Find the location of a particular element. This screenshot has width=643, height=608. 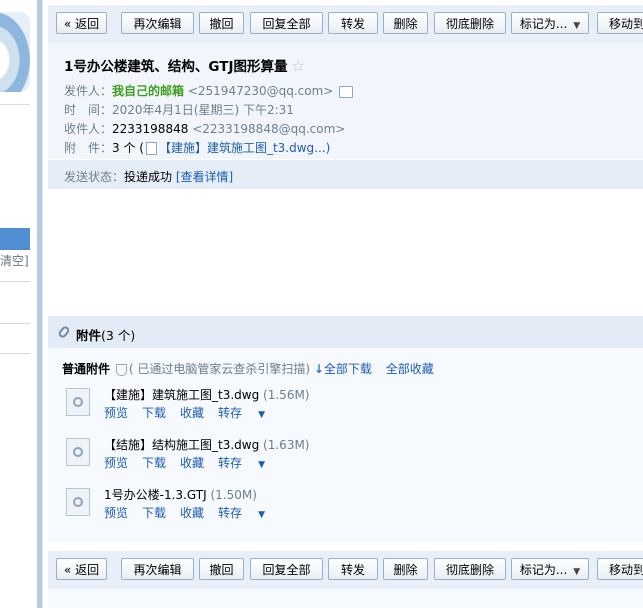

collect-all-link: 全部收藏 is located at coordinates (410, 369).